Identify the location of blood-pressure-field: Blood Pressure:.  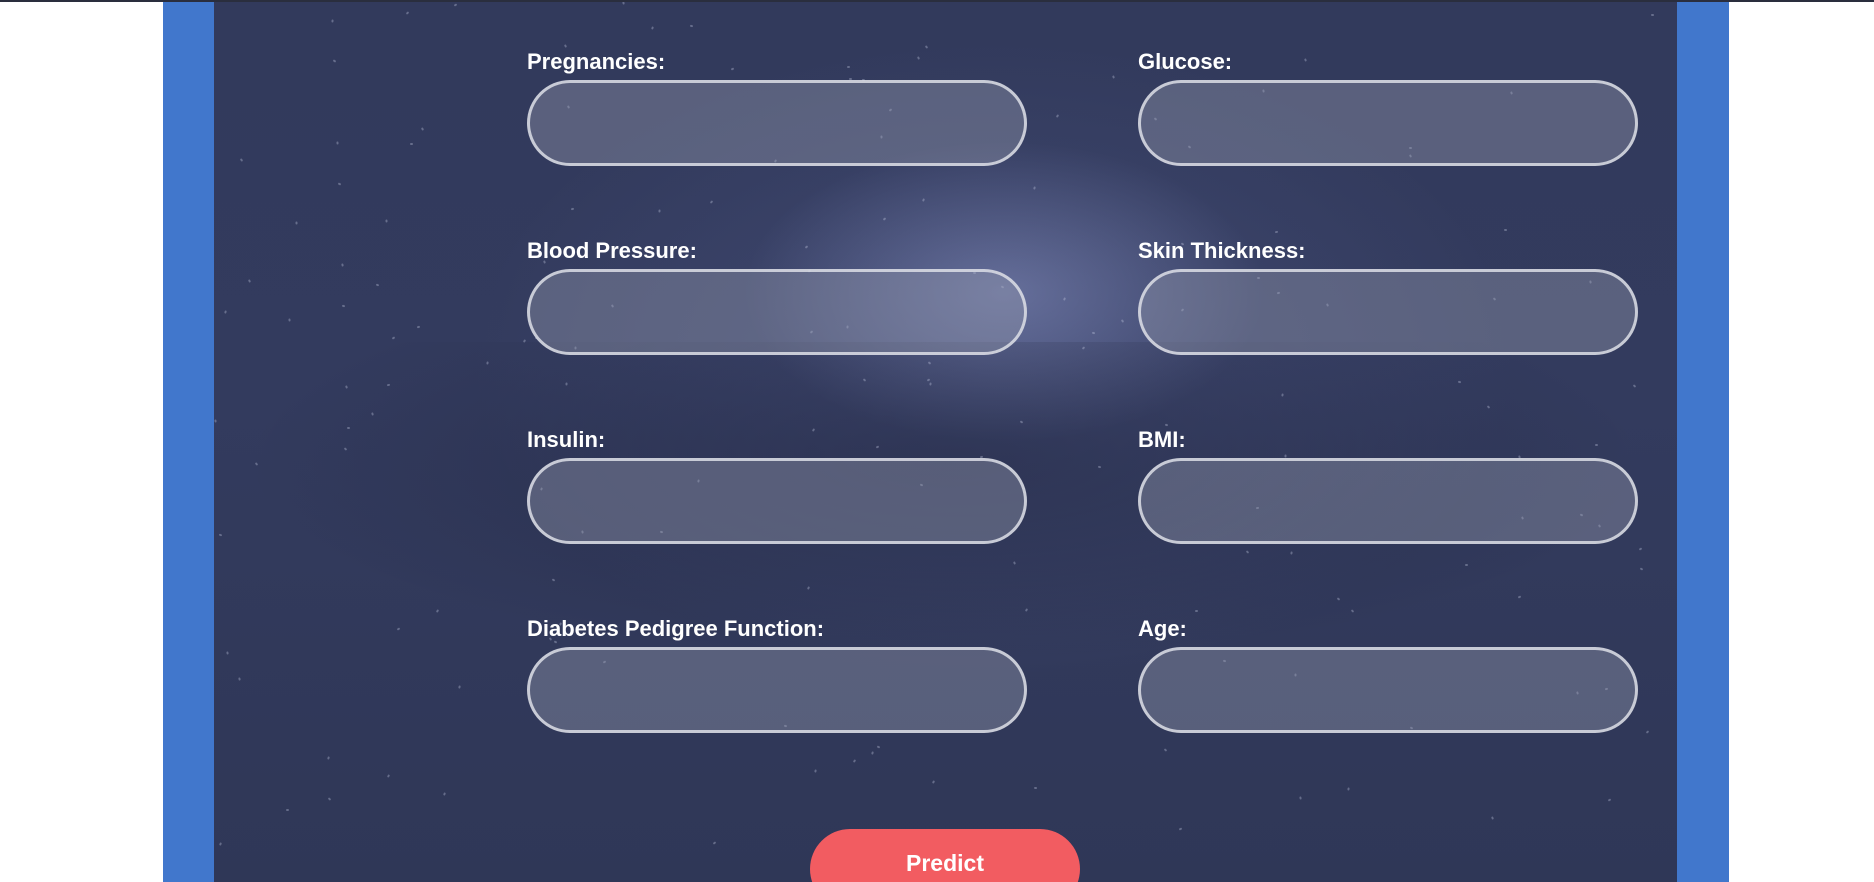
(777, 296).